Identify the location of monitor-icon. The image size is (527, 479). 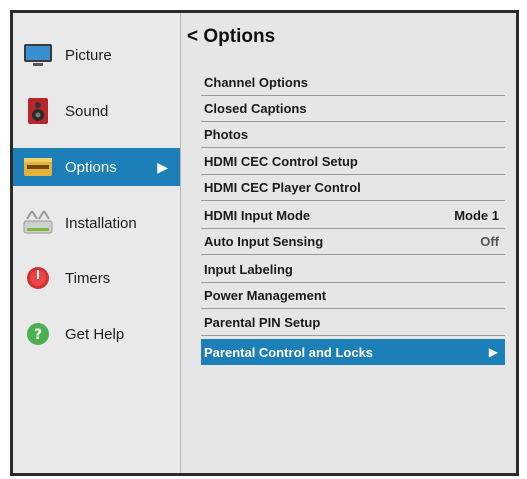
(38, 55).